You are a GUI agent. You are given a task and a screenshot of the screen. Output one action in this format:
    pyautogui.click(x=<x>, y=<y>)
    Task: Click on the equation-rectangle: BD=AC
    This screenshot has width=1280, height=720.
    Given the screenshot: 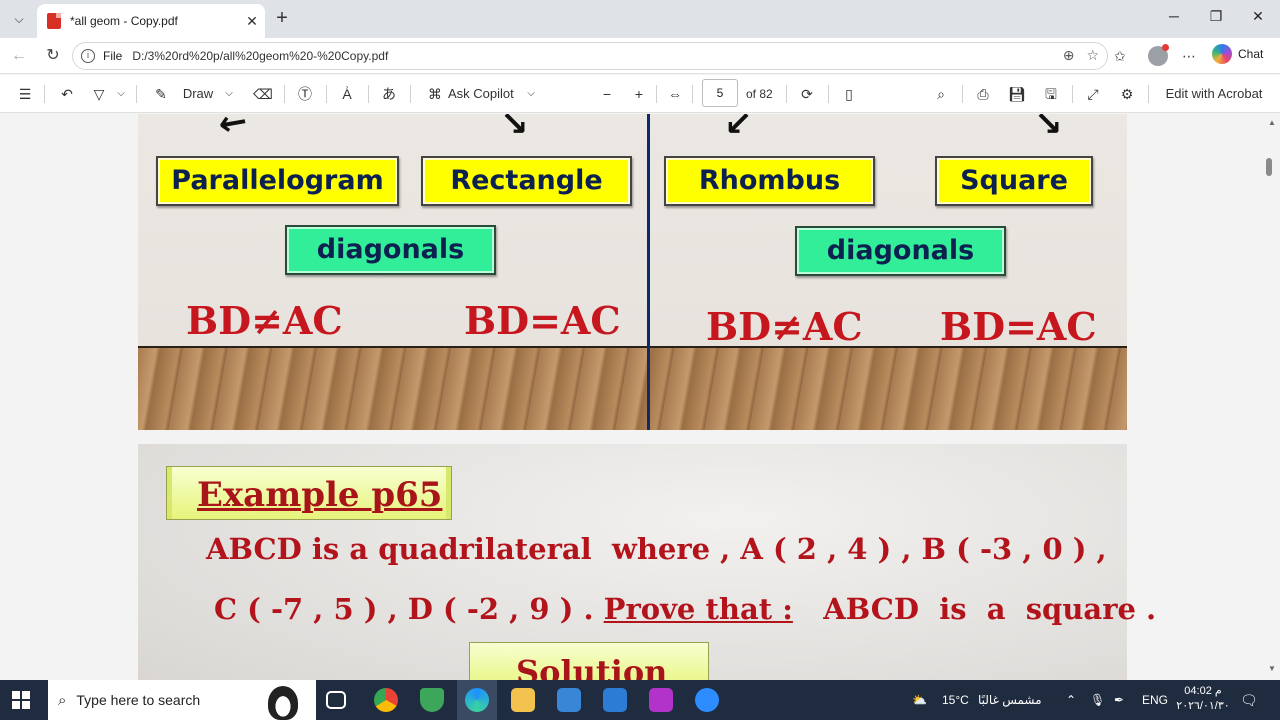 What is the action you would take?
    pyautogui.click(x=542, y=320)
    